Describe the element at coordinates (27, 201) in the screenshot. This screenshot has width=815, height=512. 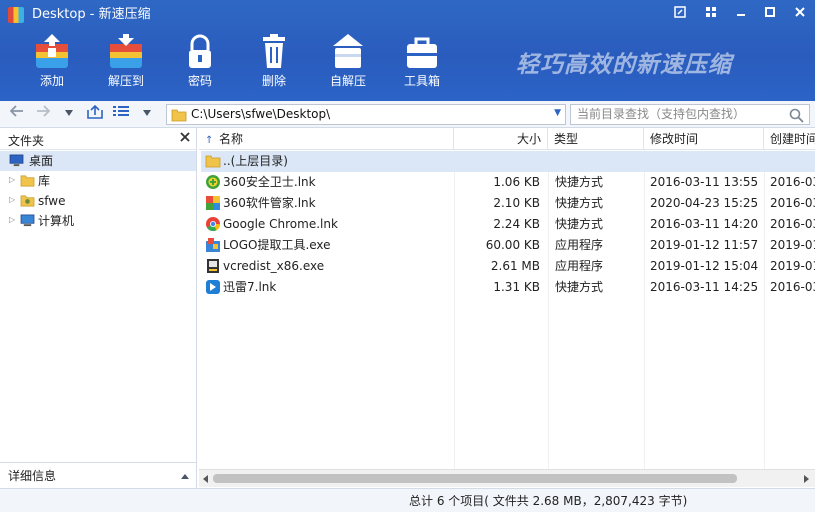
I see `user-folder-icon` at that location.